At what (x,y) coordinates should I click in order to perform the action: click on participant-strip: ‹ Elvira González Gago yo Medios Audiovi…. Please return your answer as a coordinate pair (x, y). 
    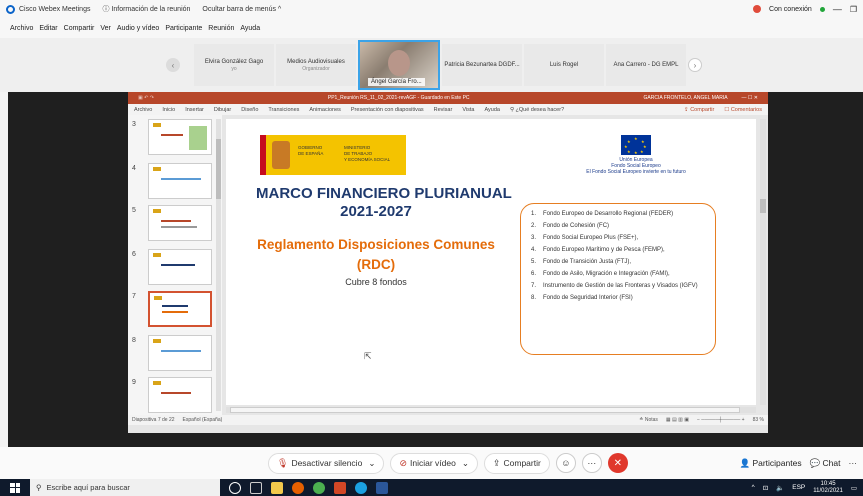
    Looking at the image, I should click on (431, 65).